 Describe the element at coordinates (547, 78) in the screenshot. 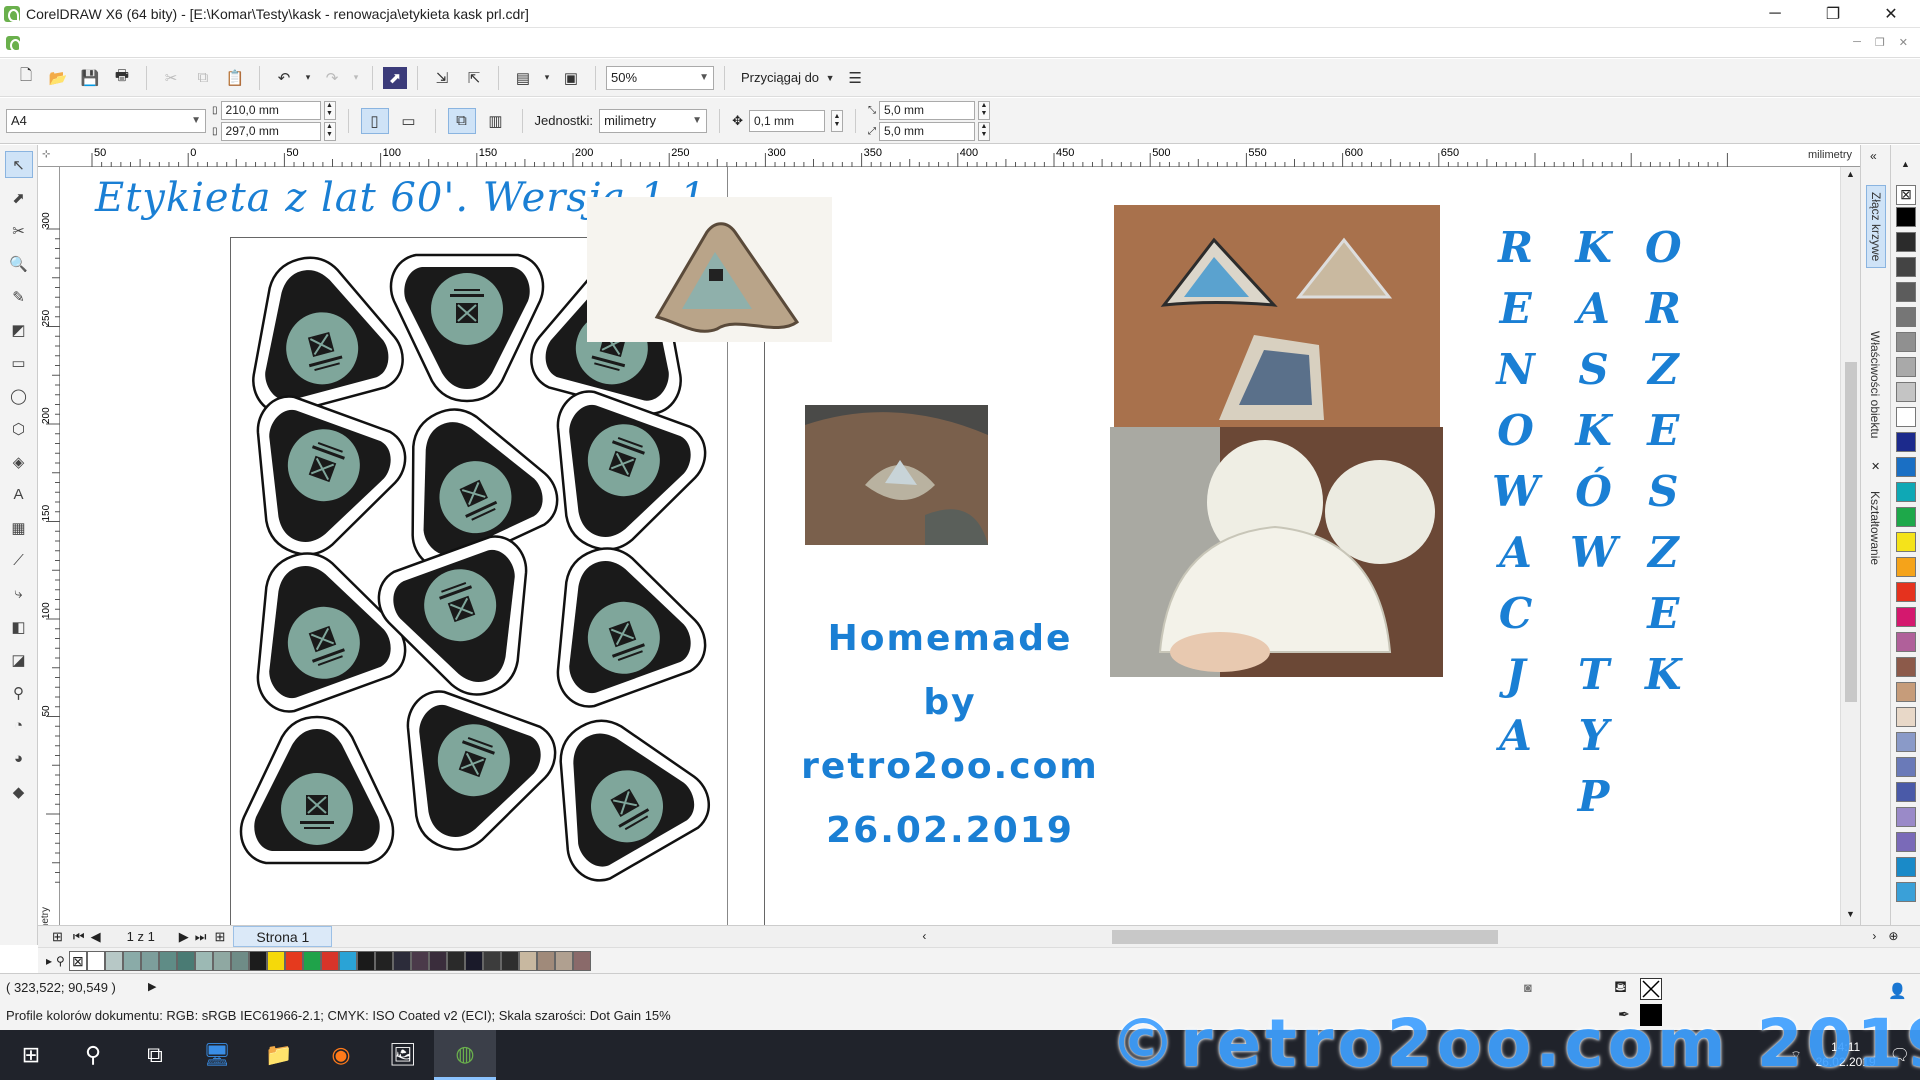

I see `launcher-dropdown-icon: ▾` at that location.